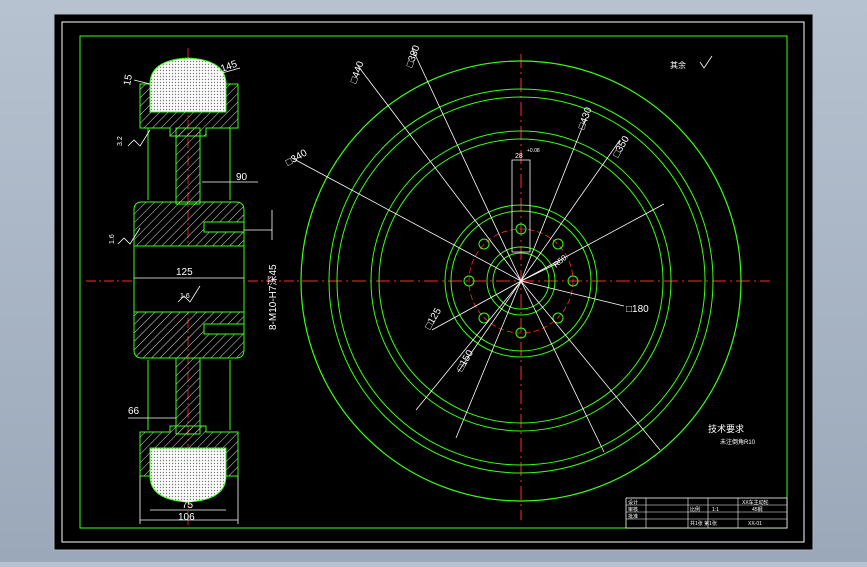 The image size is (867, 567). I want to click on title-checker: 审核, so click(633, 509).